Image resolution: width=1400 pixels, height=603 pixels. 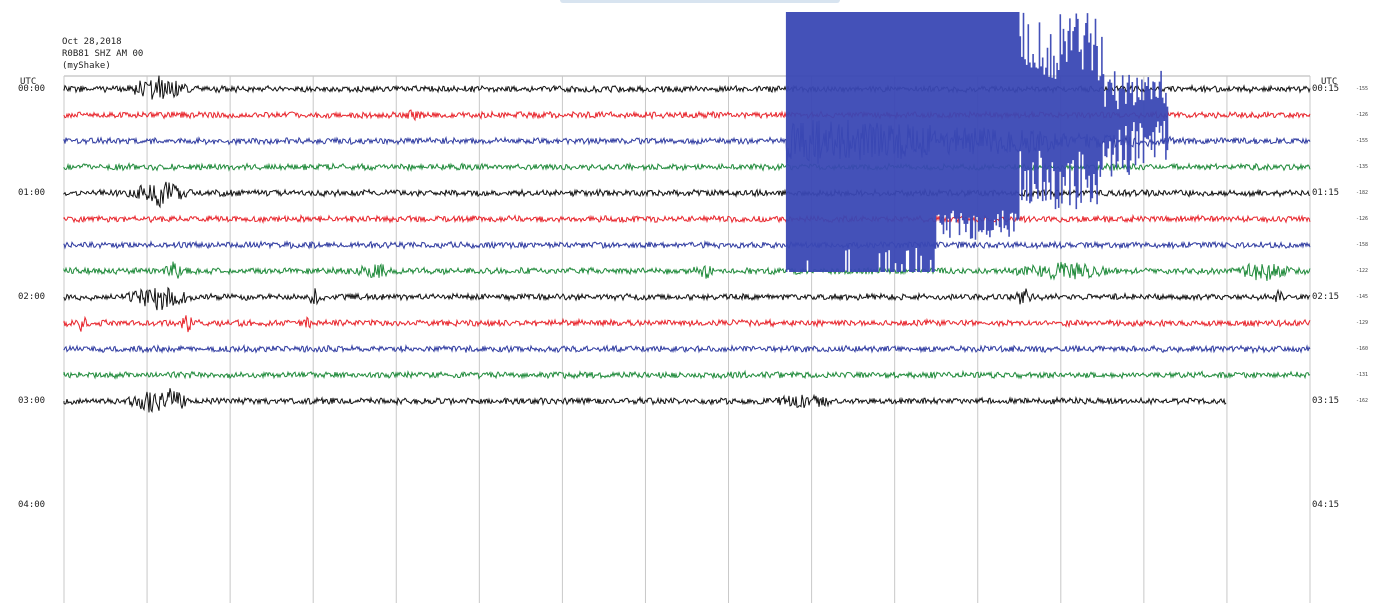 What do you see at coordinates (977, 142) in the screenshot?
I see `earthquake-saturated-signal` at bounding box center [977, 142].